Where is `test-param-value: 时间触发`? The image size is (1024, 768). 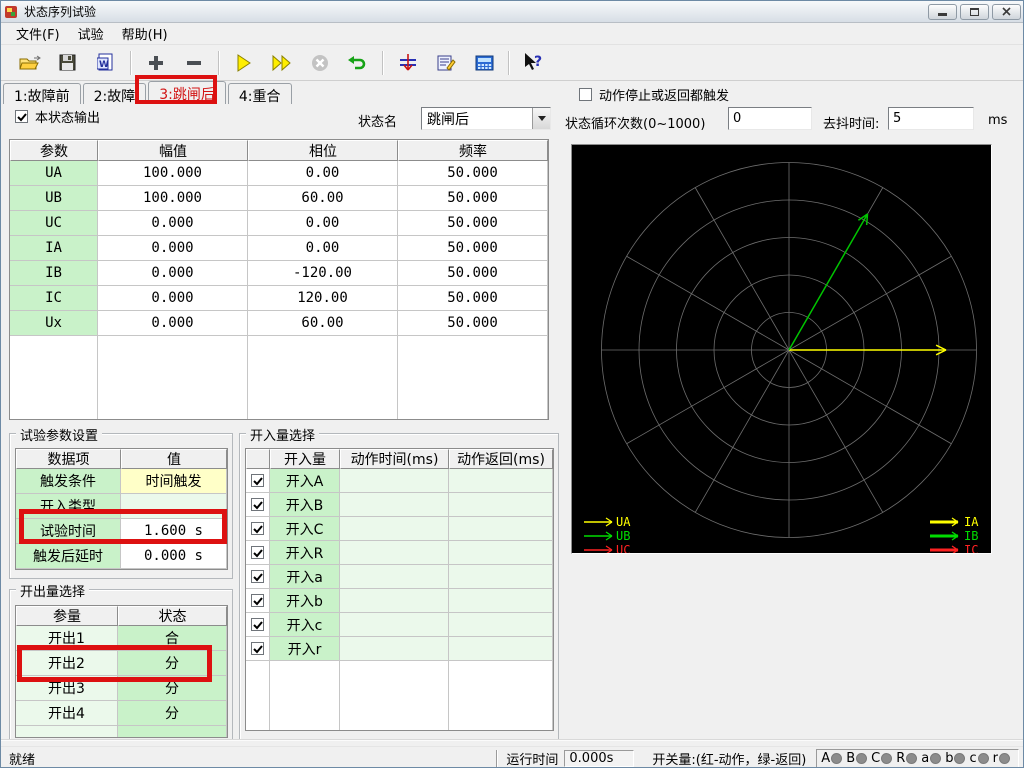 test-param-value: 时间触发 is located at coordinates (174, 481).